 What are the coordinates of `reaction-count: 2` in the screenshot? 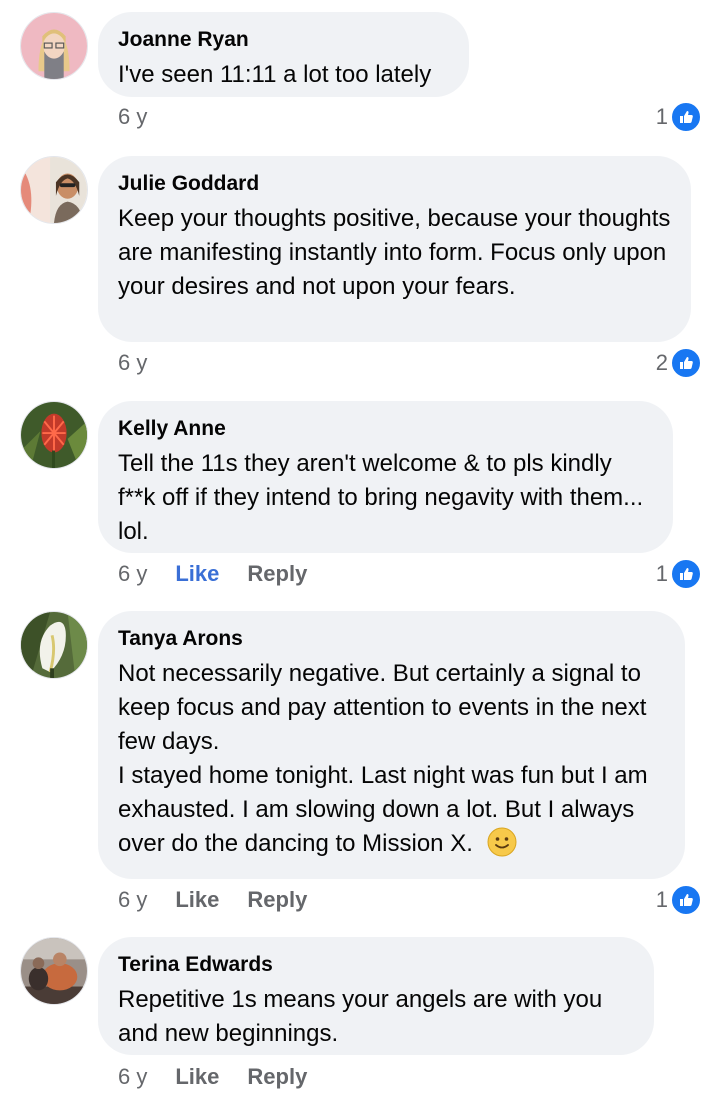 It's located at (661, 362).